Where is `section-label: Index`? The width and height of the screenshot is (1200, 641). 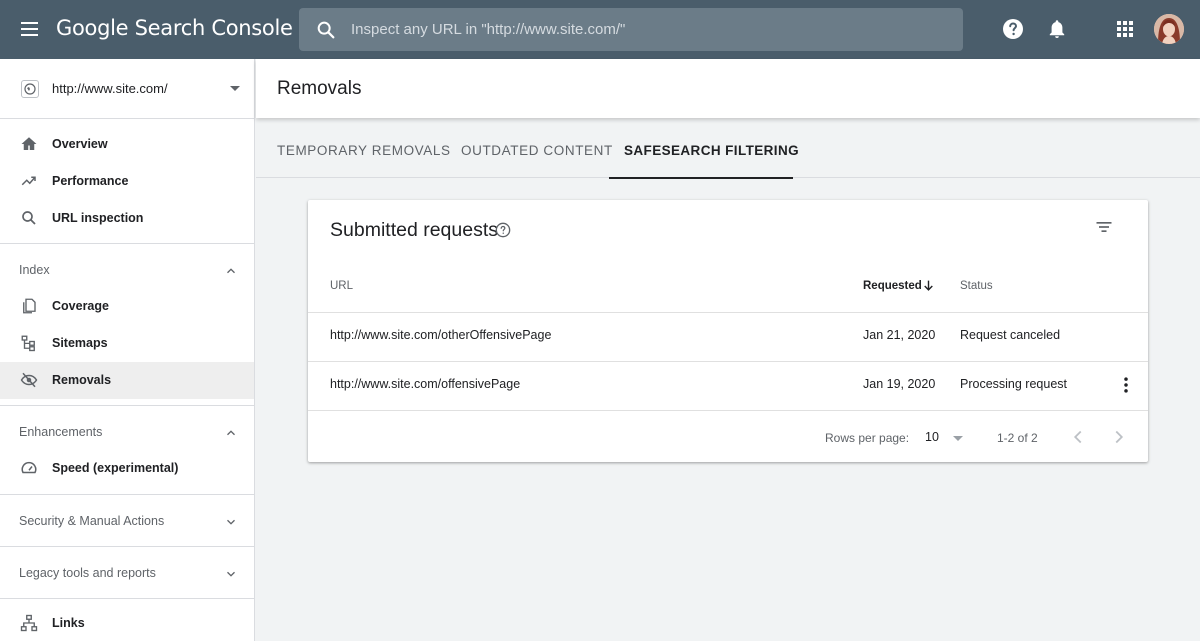 section-label: Index is located at coordinates (34, 270).